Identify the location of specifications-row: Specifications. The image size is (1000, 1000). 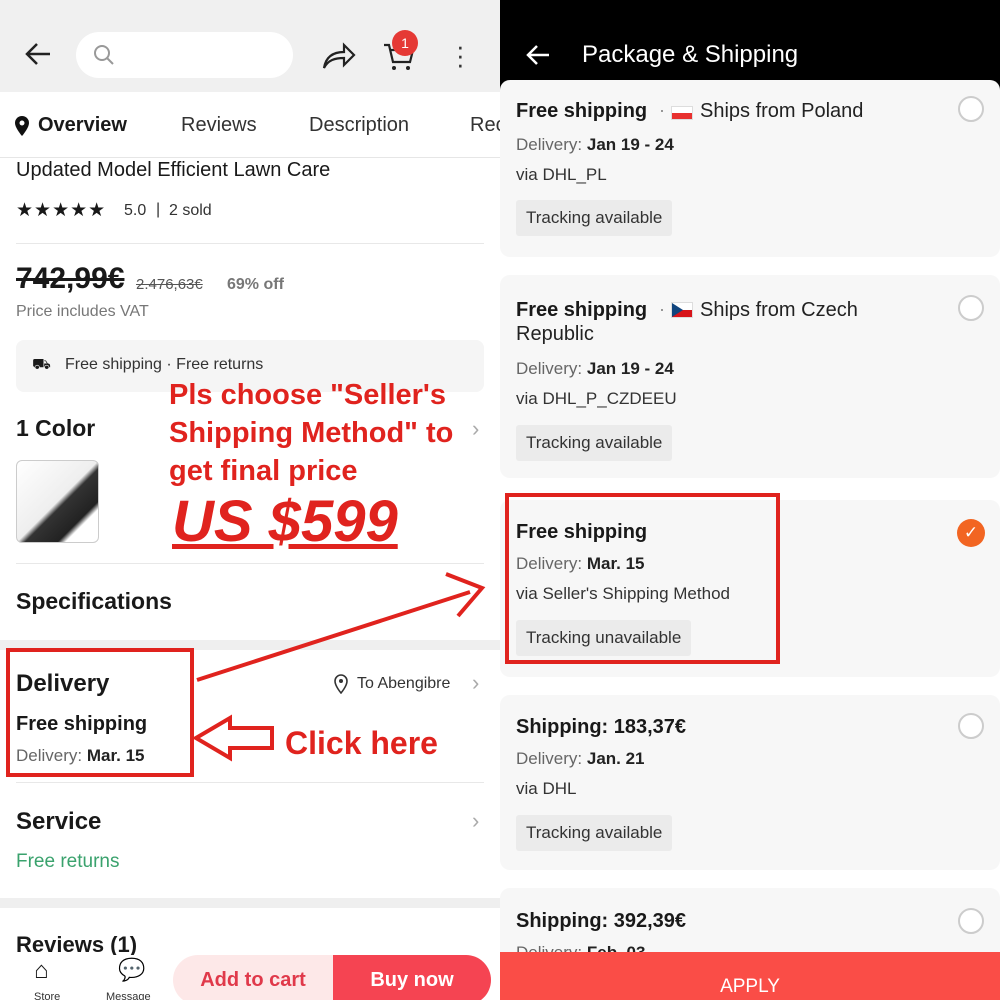
(94, 601).